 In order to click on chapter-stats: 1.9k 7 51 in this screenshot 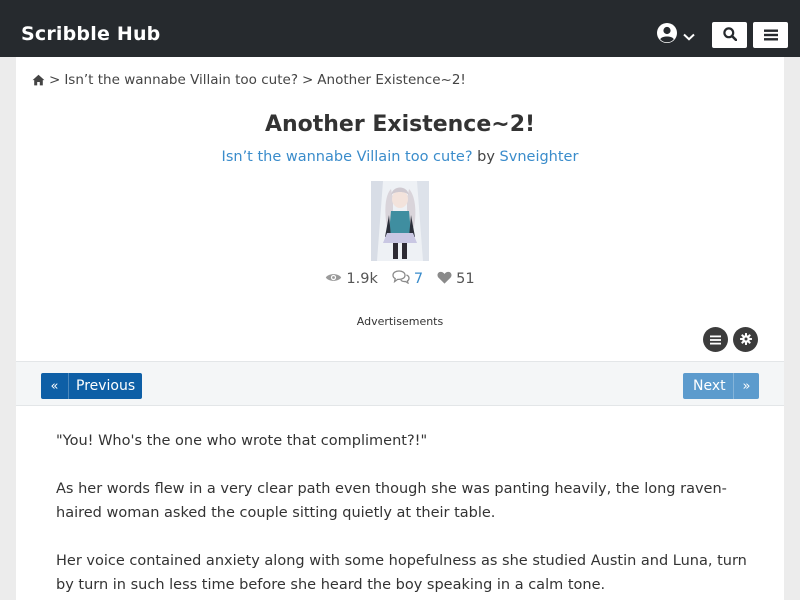, I will do `click(400, 279)`.